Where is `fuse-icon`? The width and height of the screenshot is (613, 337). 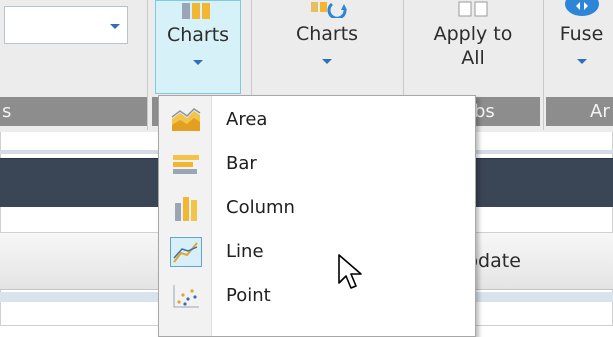
fuse-icon is located at coordinates (581, 8).